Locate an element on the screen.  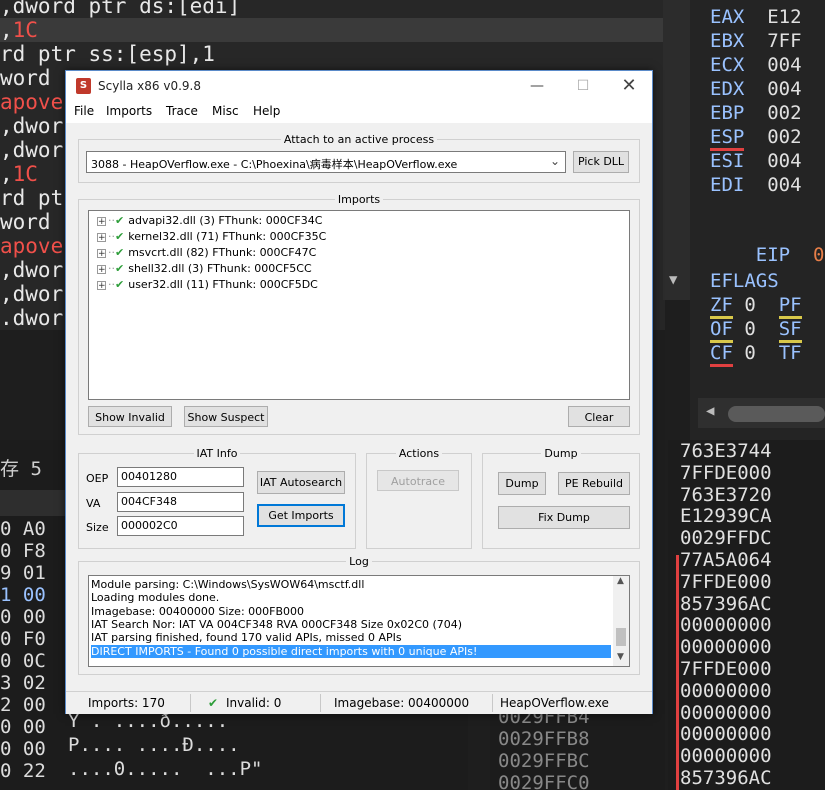
register-row: ECX 004 is located at coordinates (756, 65).